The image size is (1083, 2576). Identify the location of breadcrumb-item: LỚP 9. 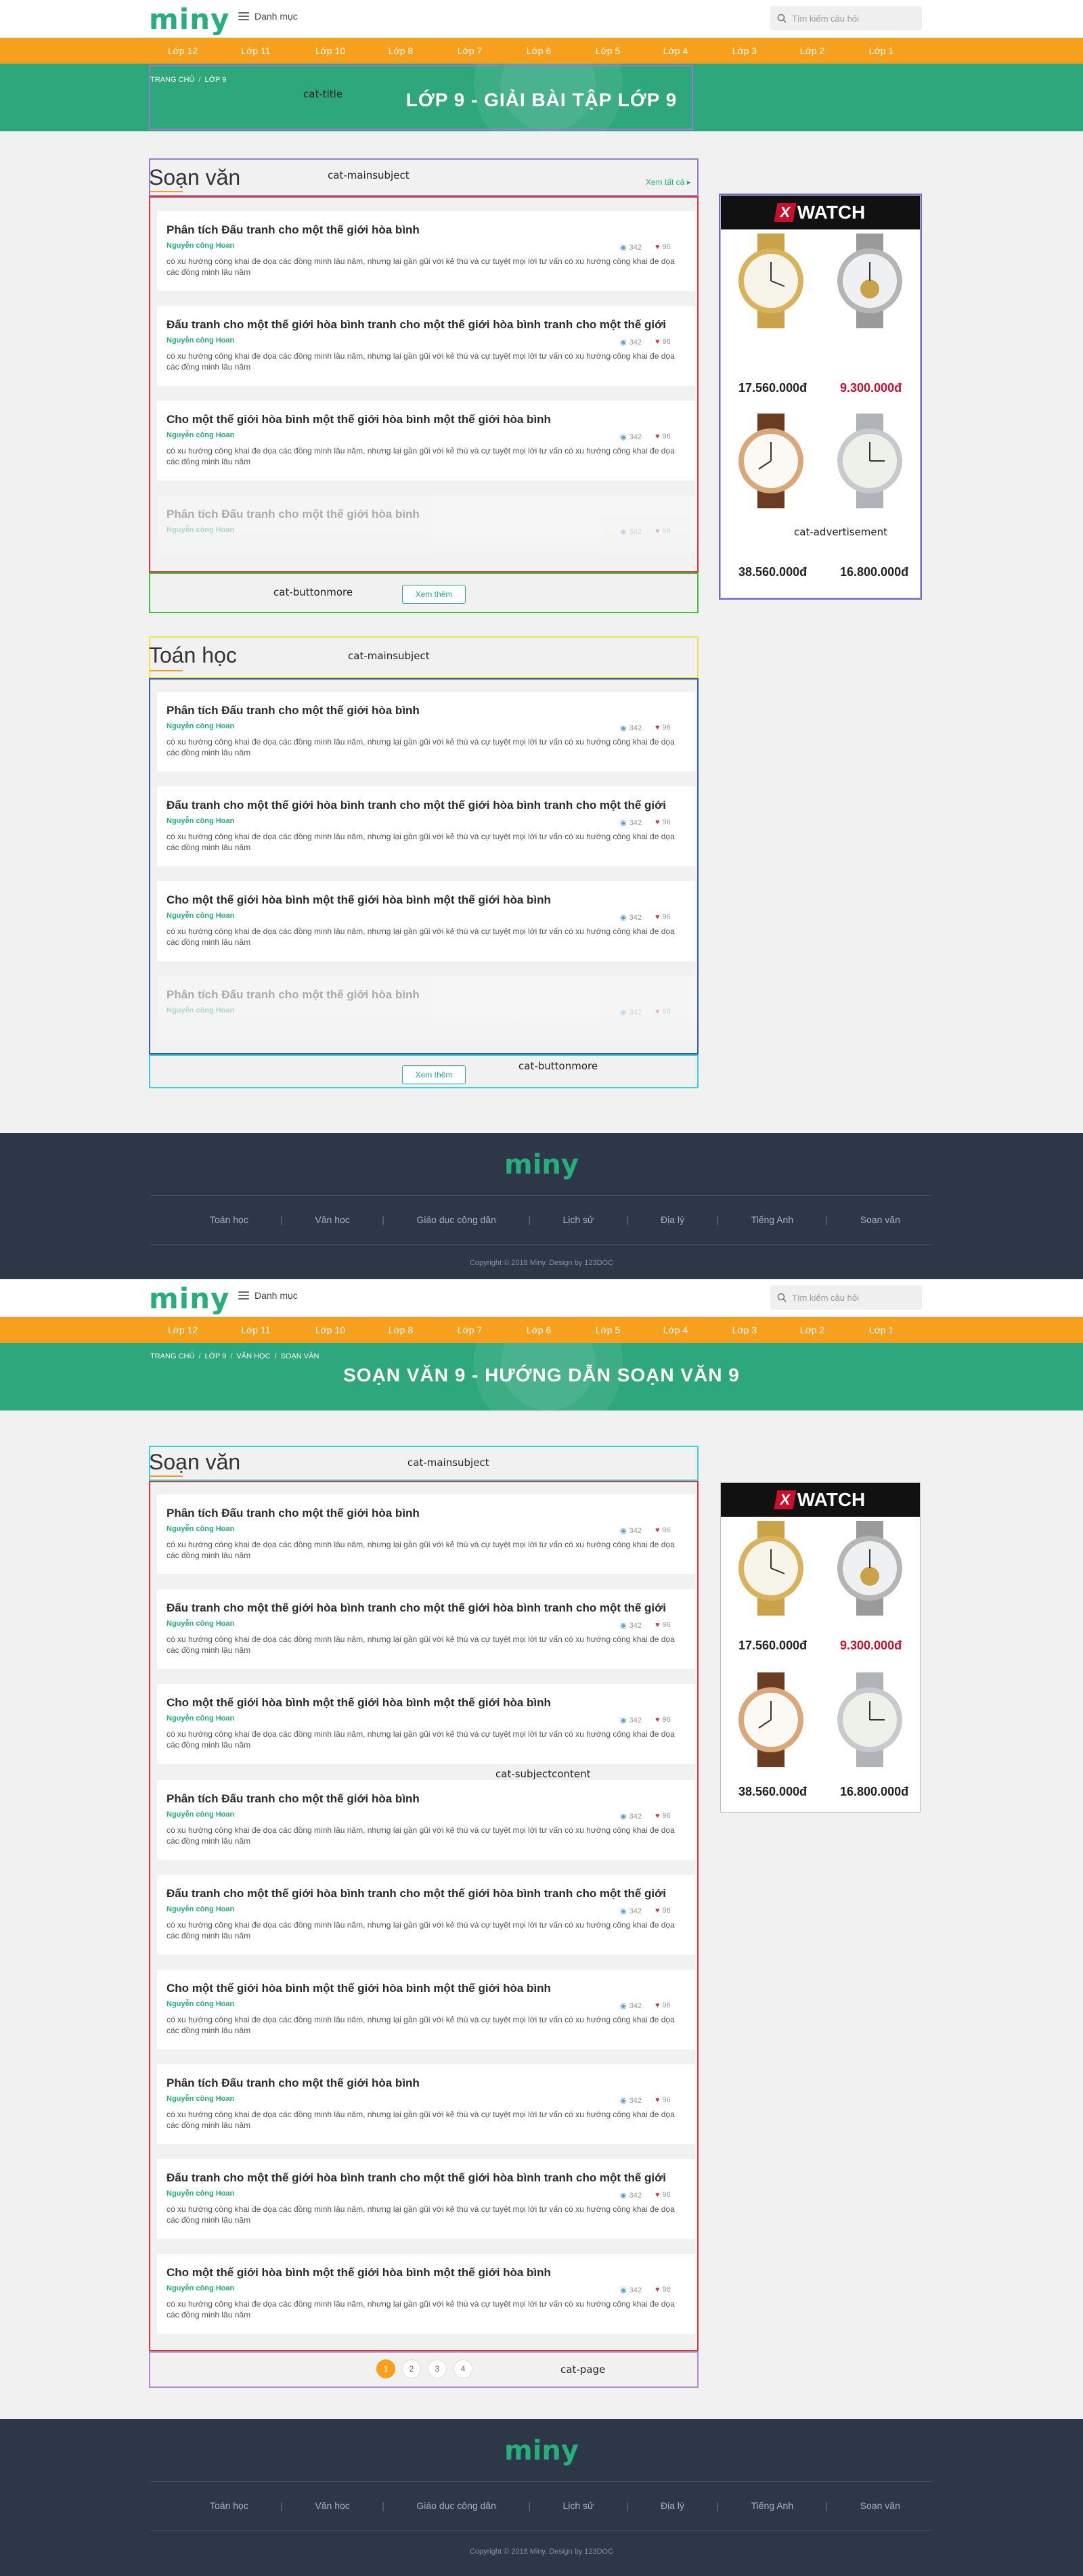
(215, 1356).